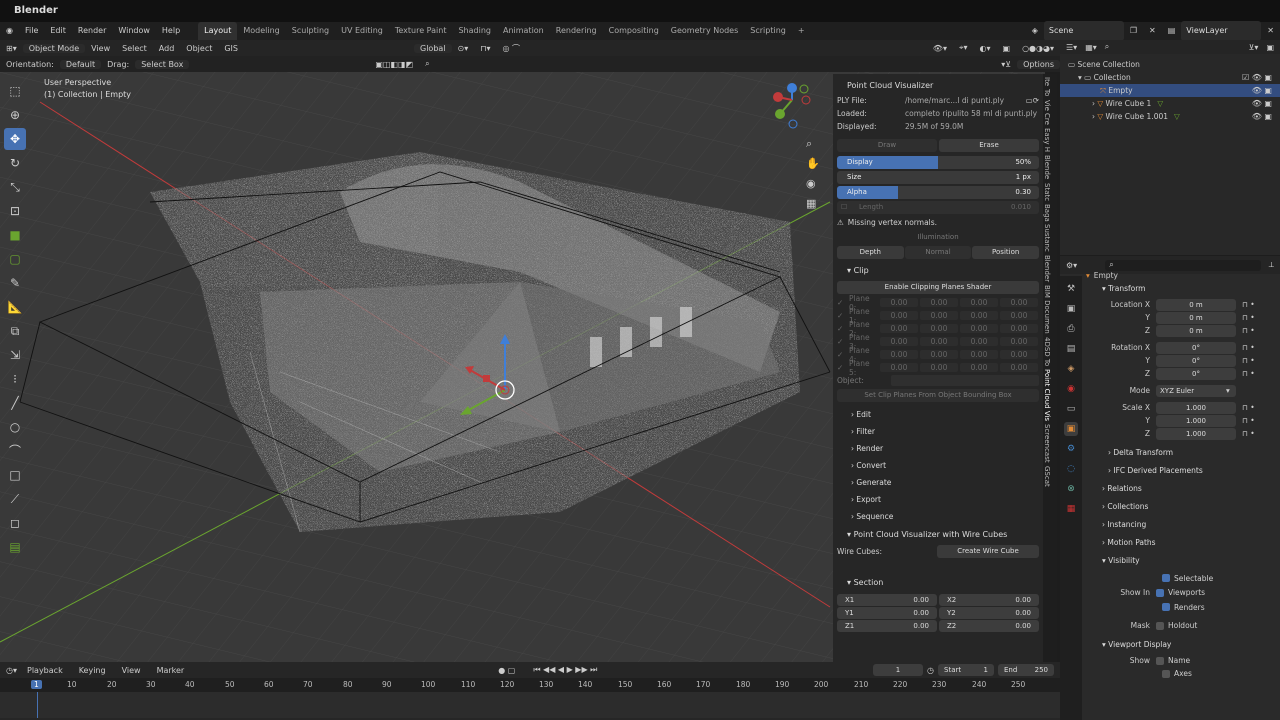 This screenshot has width=1280, height=720. Describe the element at coordinates (1071, 409) in the screenshot. I see `collection-tab-icon: ▭` at that location.